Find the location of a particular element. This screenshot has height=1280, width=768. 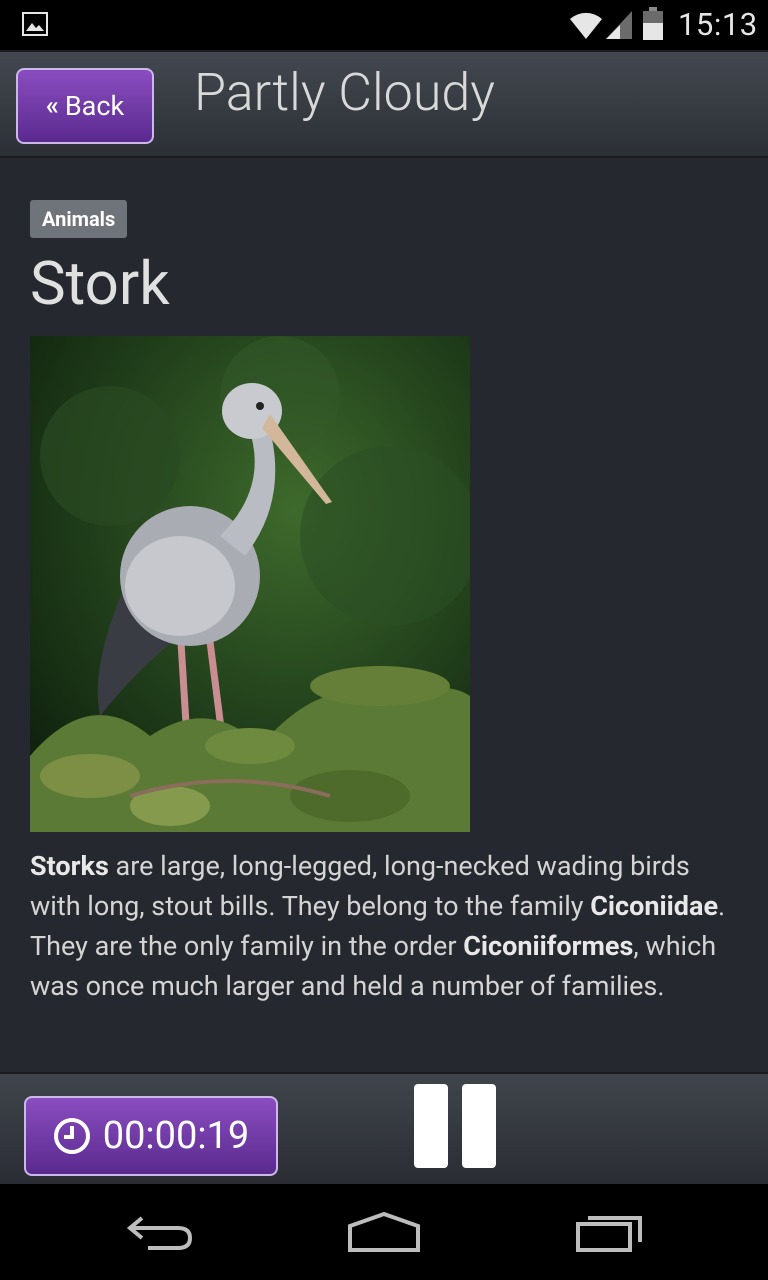

back-nav-icon is located at coordinates (160, 1232).